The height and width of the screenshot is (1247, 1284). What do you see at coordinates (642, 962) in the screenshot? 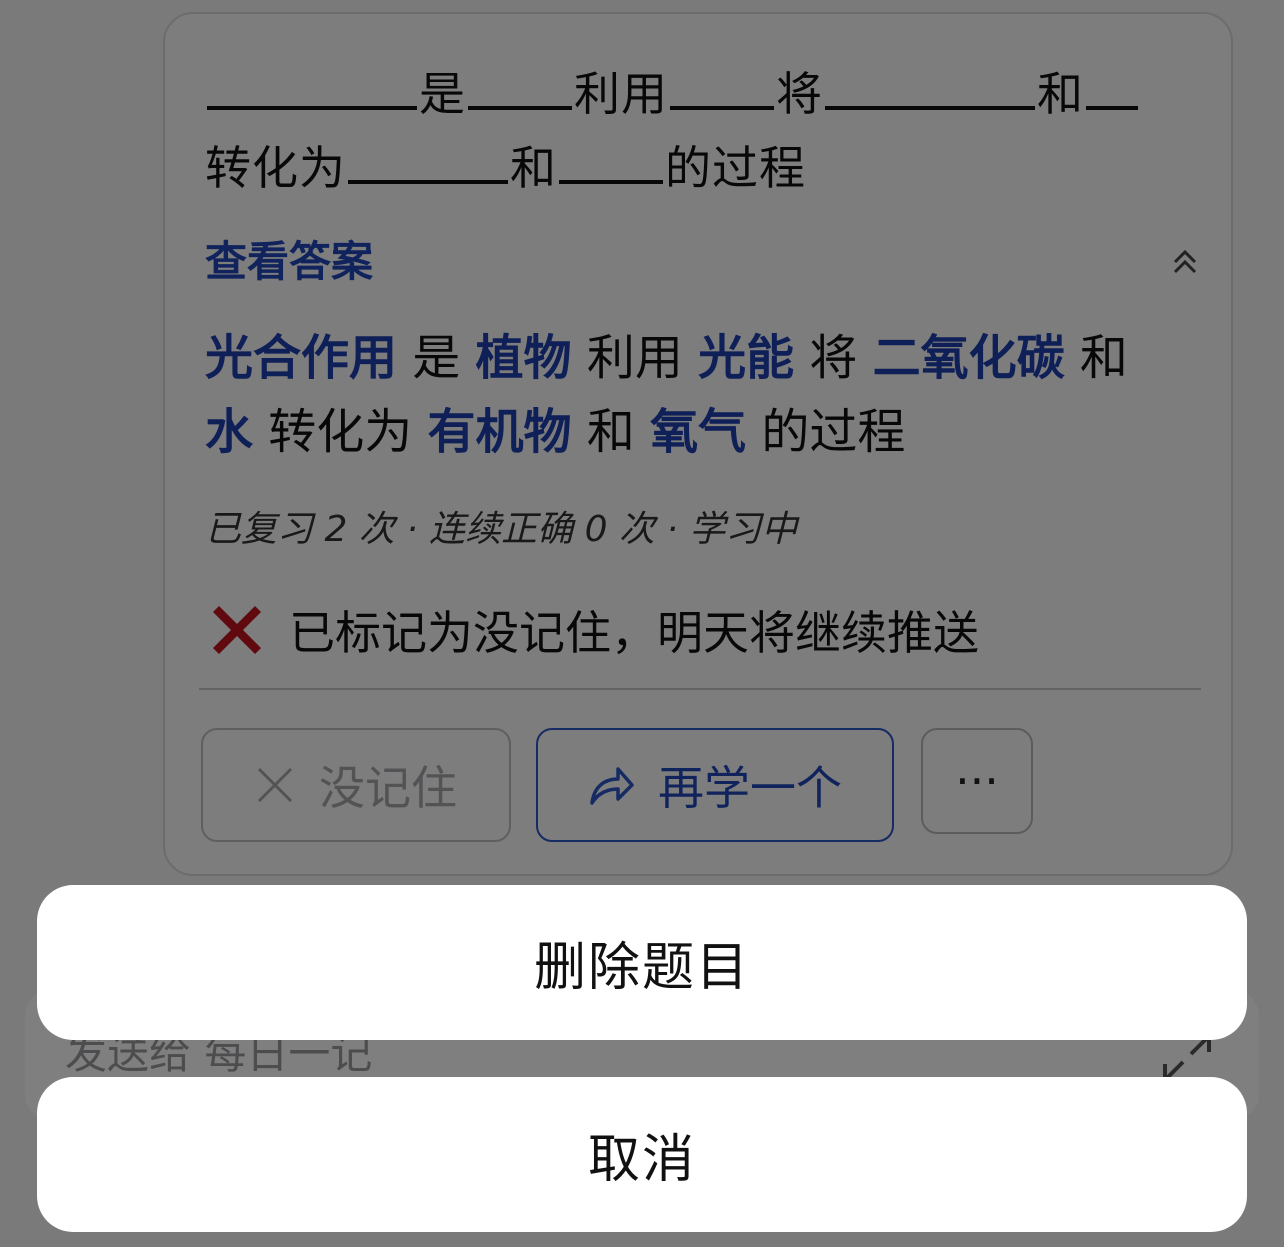
I see `delete-question-button: 删除题目` at bounding box center [642, 962].